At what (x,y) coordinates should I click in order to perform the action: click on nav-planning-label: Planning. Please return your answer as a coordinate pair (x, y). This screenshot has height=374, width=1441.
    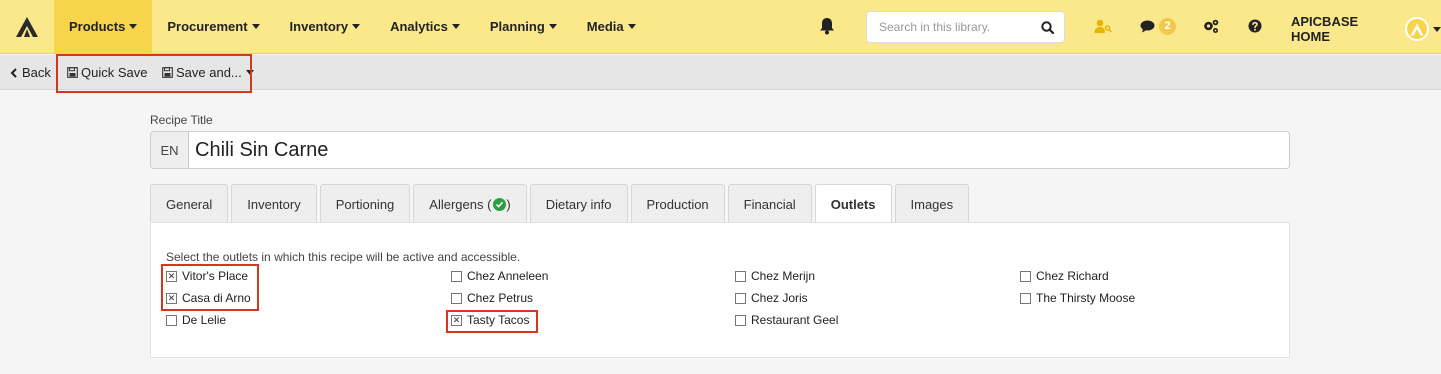
    Looking at the image, I should click on (517, 26).